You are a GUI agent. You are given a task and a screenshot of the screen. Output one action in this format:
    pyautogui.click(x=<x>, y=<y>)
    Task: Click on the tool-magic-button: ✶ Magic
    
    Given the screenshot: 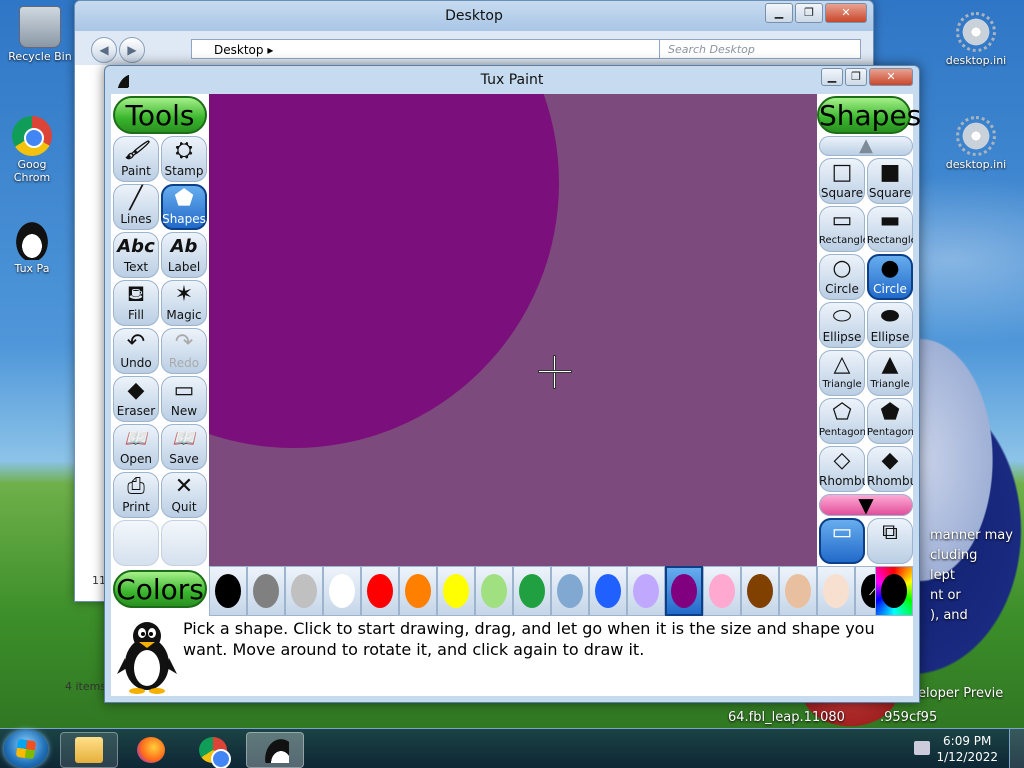 What is the action you would take?
    pyautogui.click(x=184, y=303)
    